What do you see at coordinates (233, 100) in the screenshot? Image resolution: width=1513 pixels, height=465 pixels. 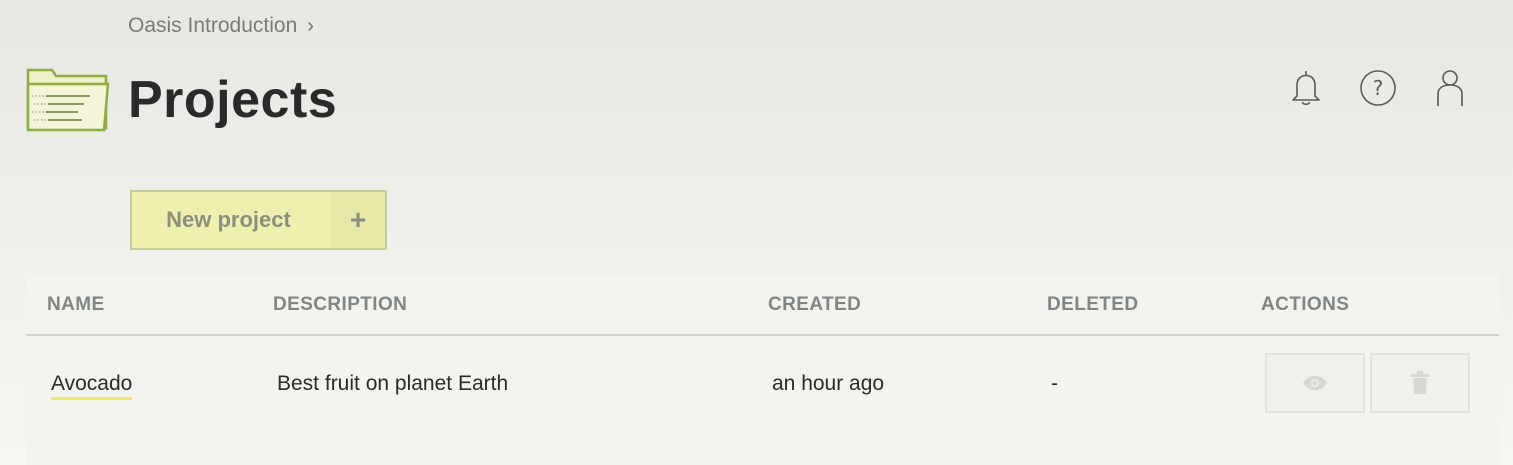 I see `page-title: Projects` at bounding box center [233, 100].